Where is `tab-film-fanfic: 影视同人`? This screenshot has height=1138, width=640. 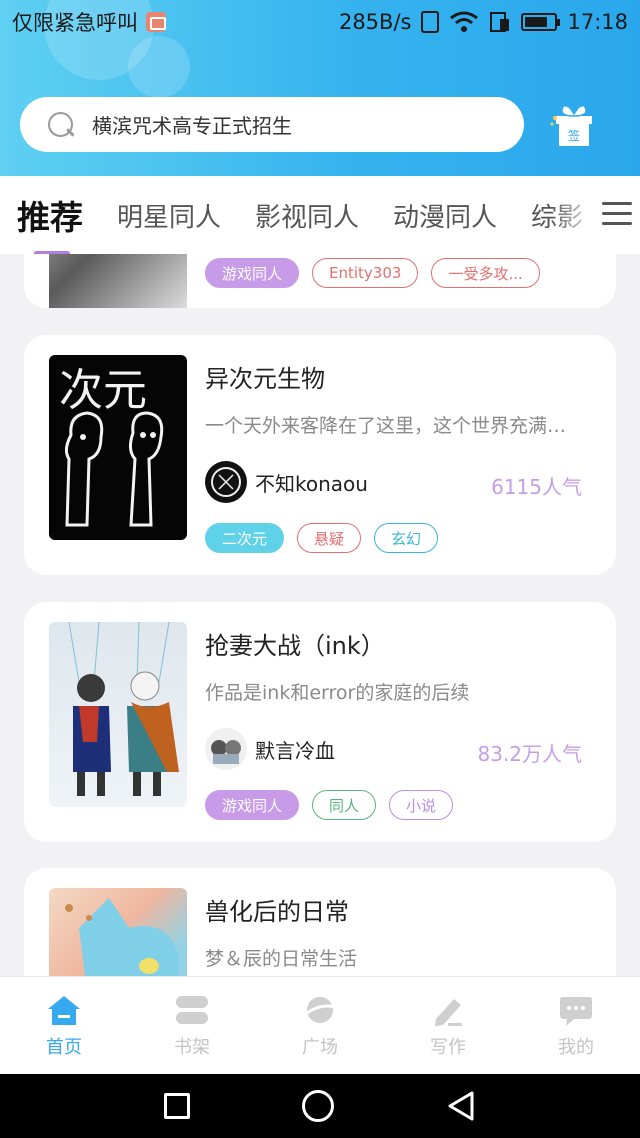 tab-film-fanfic: 影视同人 is located at coordinates (307, 215).